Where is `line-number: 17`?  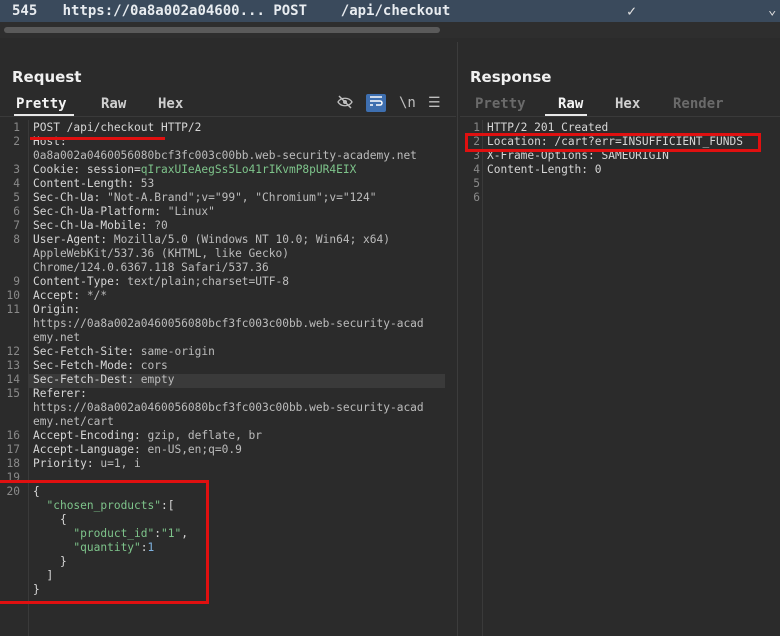 line-number: 17 is located at coordinates (10, 450).